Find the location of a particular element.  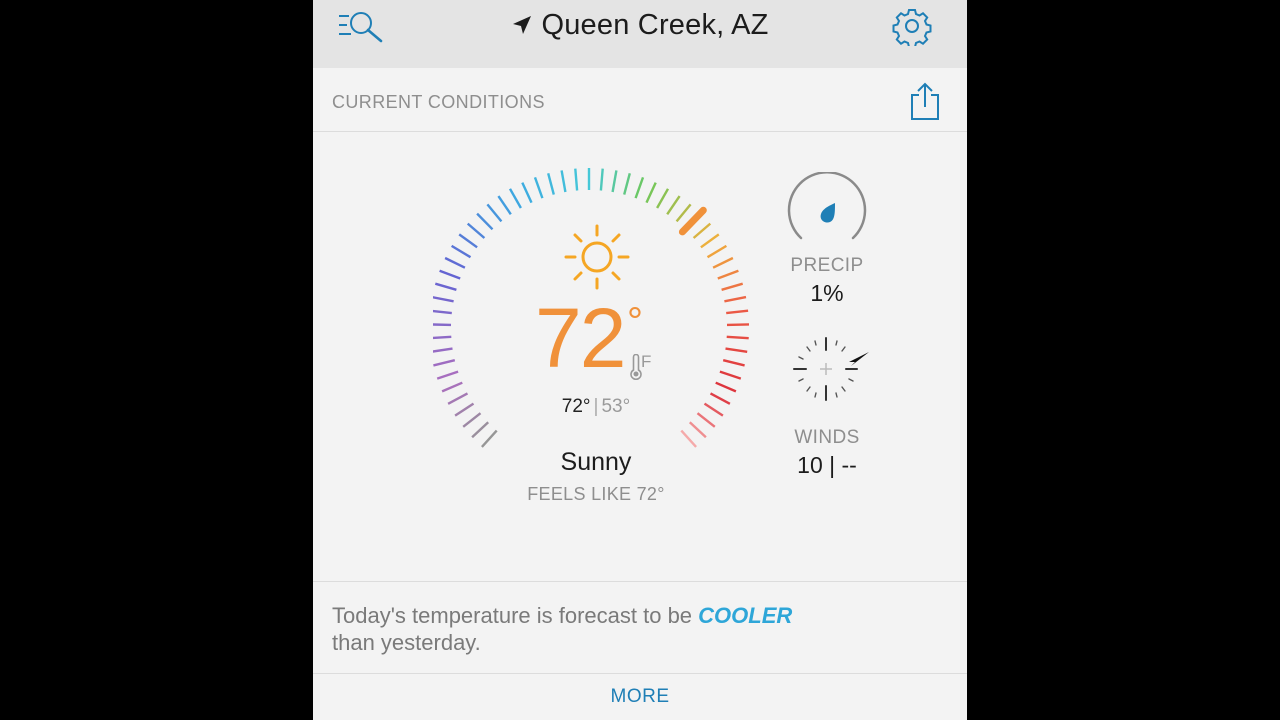

gear-icon is located at coordinates (912, 28).